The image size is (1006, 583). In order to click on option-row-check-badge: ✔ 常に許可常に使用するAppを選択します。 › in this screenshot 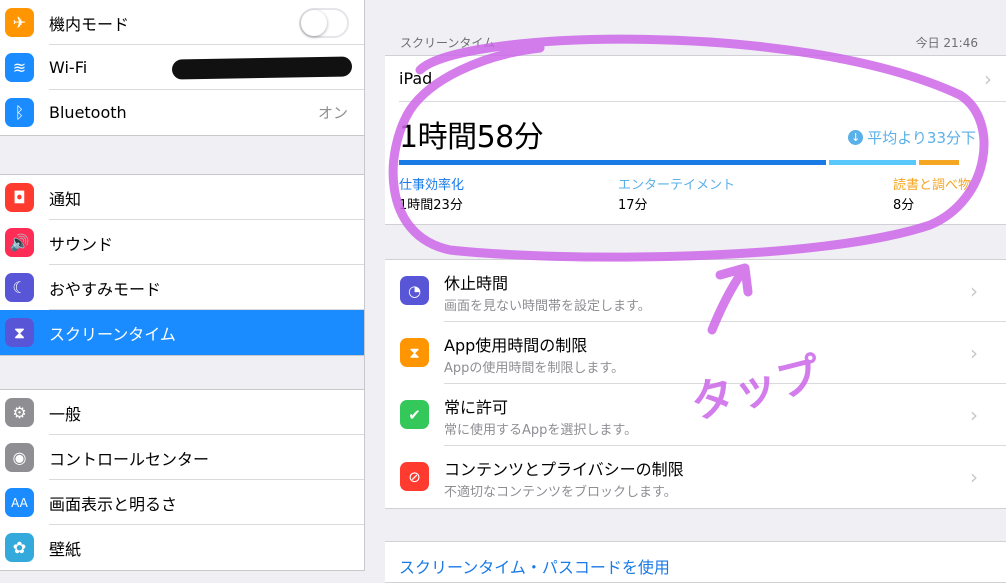, I will do `click(695, 415)`.